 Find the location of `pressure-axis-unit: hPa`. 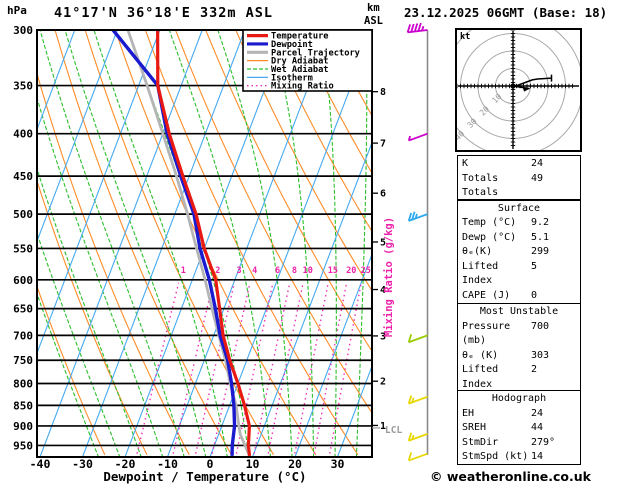

pressure-axis-unit: hPa is located at coordinates (17, 10).